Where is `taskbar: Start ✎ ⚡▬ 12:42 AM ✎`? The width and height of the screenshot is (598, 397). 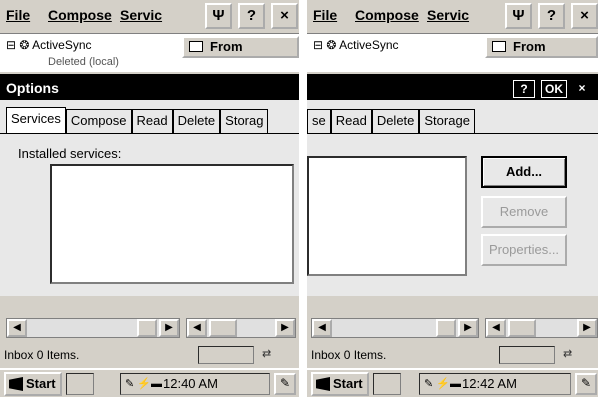
taskbar: Start ✎ ⚡▬ 12:42 AM ✎ is located at coordinates (452, 382).